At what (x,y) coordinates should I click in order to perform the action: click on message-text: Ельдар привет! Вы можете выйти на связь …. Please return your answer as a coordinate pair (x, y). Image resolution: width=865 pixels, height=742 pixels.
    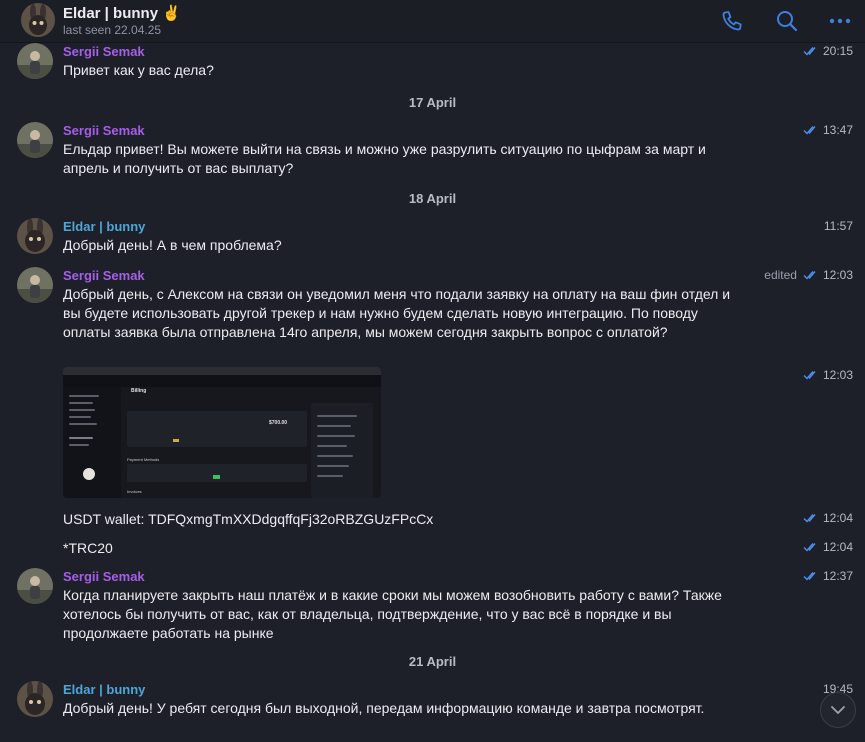
    Looking at the image, I should click on (384, 158).